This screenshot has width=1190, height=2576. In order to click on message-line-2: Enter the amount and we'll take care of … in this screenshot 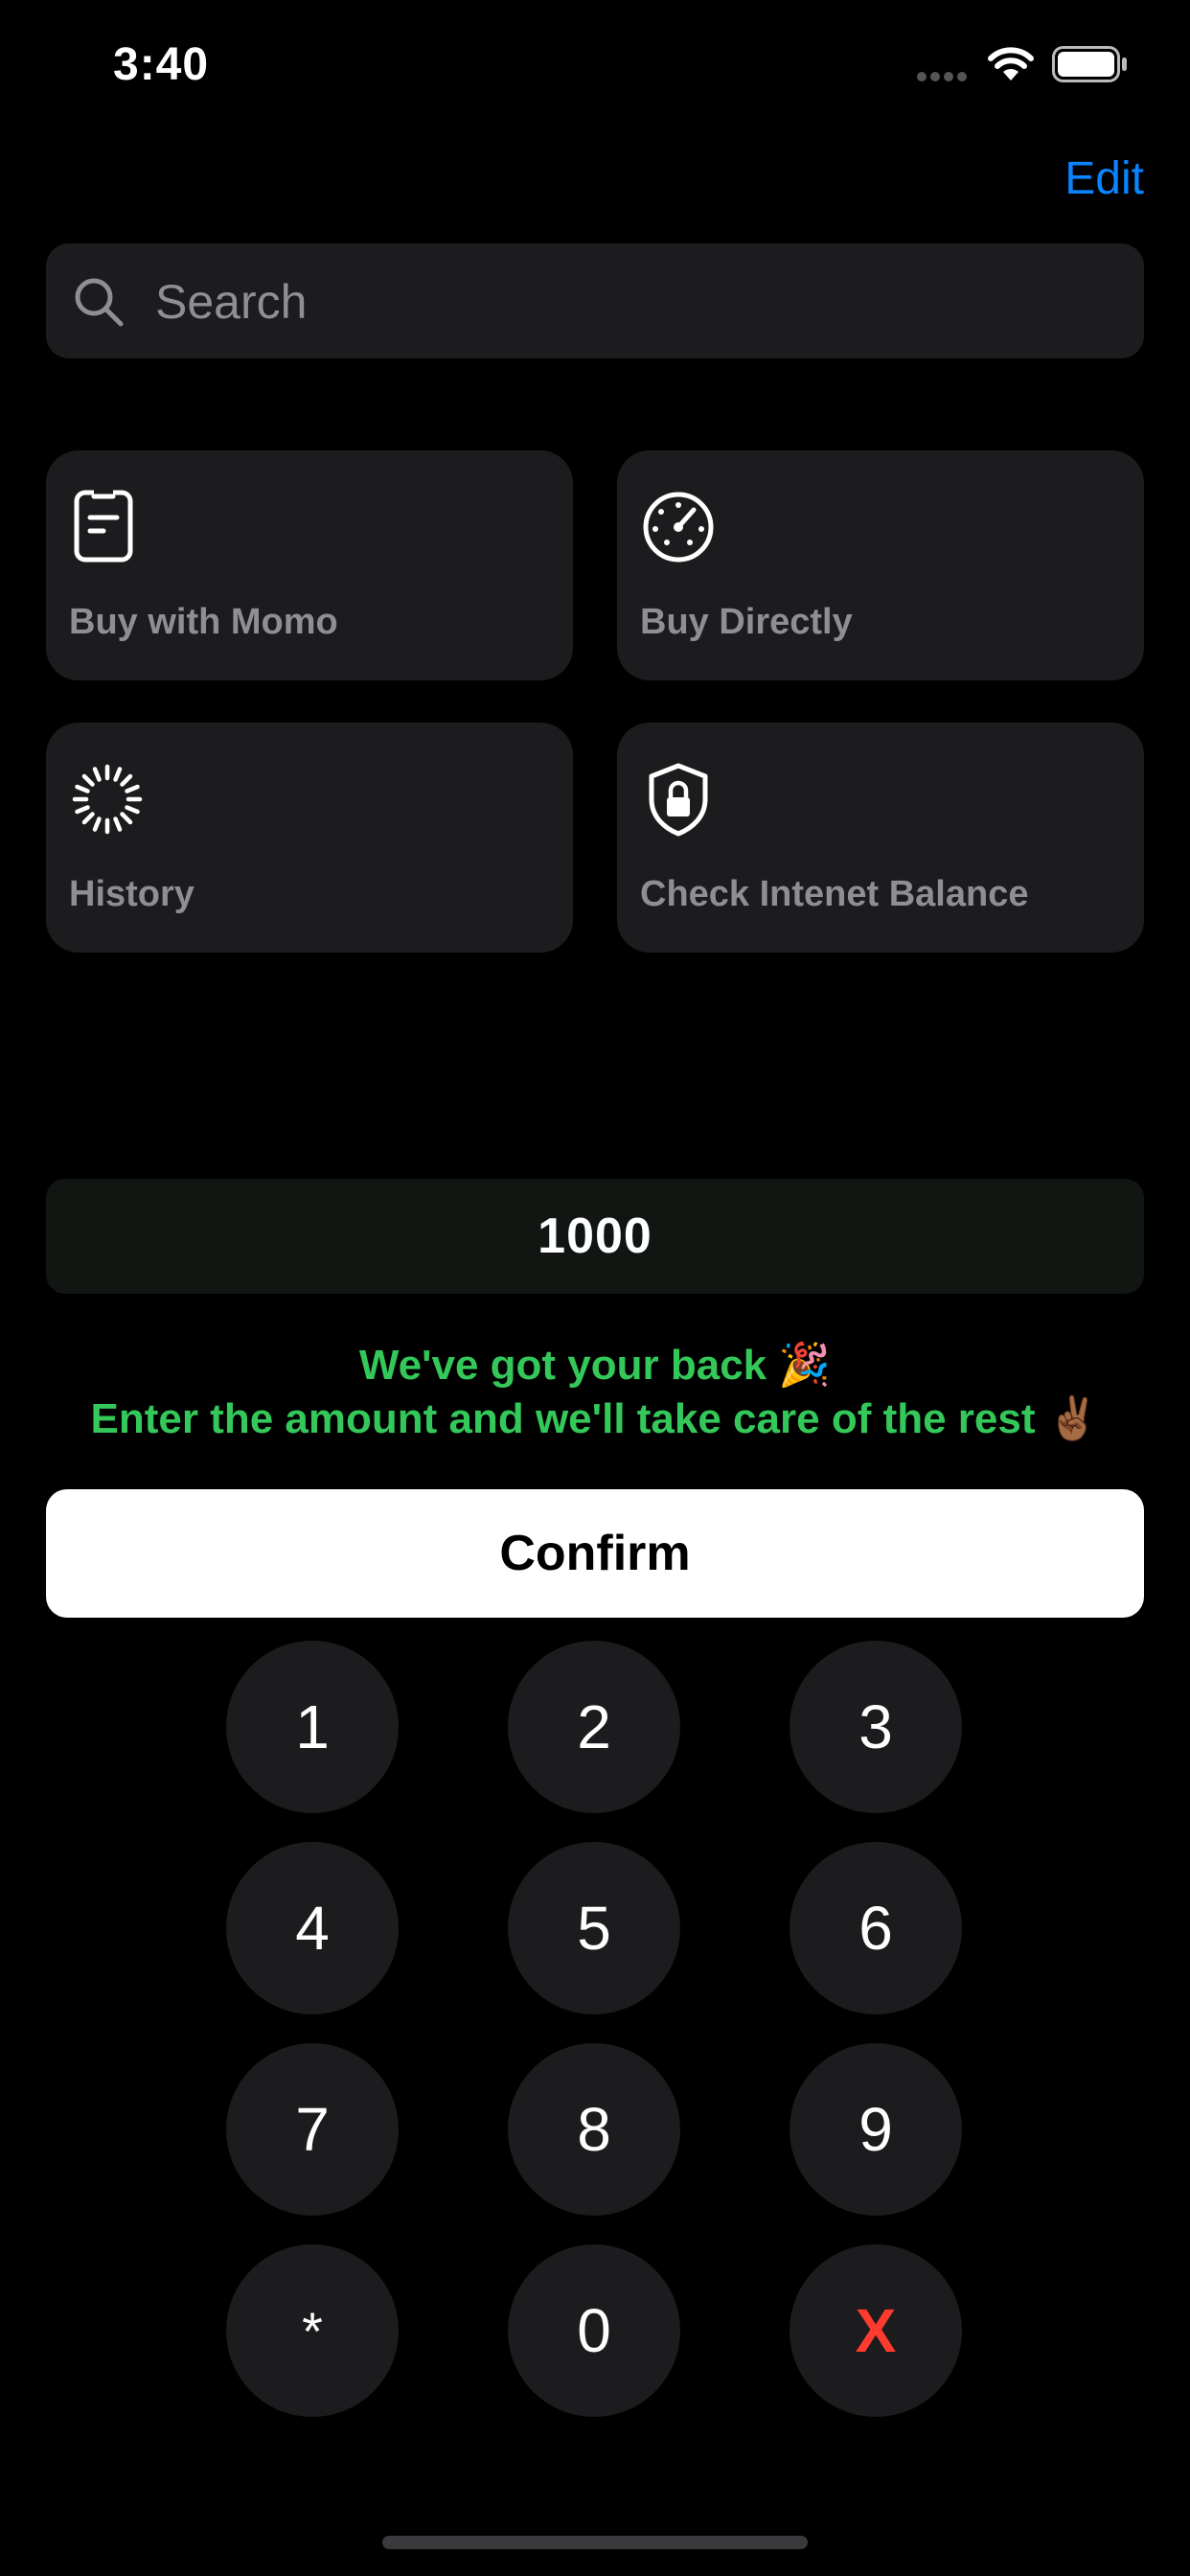, I will do `click(595, 1418)`.